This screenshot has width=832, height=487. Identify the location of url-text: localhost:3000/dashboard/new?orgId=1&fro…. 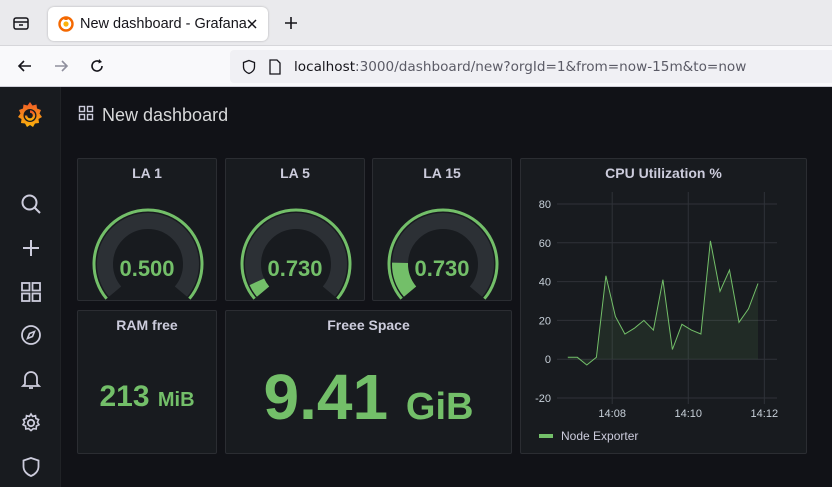
(520, 67).